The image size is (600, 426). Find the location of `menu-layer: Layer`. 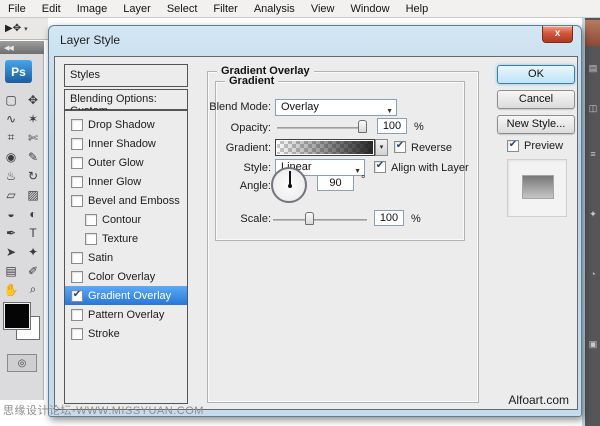

menu-layer: Layer is located at coordinates (137, 9).